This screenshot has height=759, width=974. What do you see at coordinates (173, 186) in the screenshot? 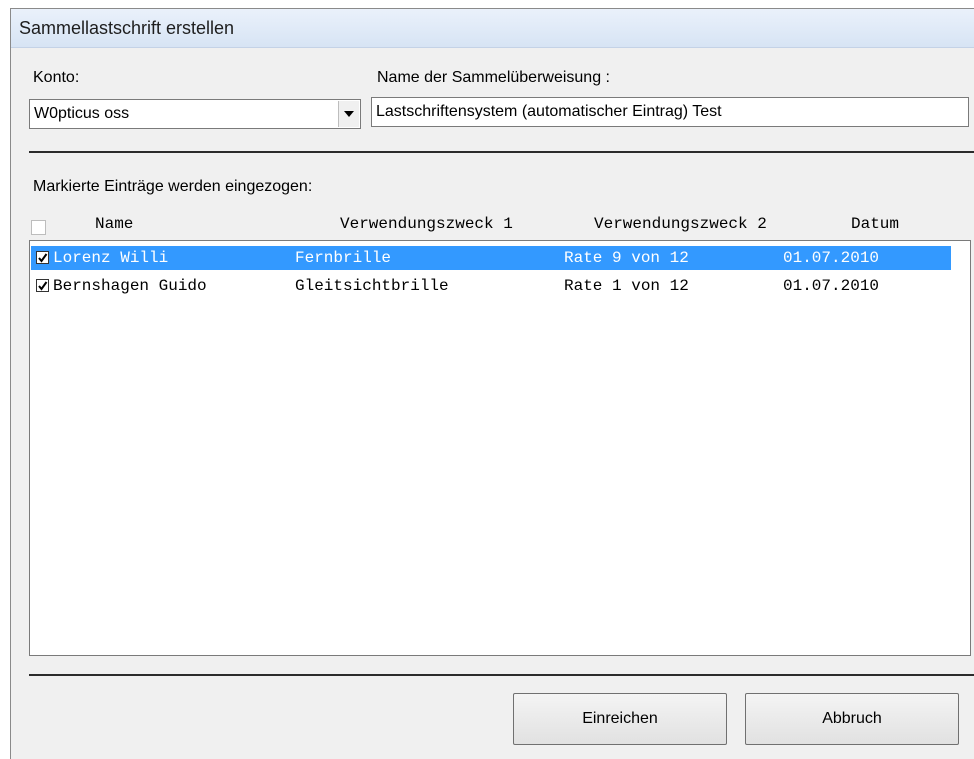
I see `list-caption: Markierte Einträge werden eingezogen:` at bounding box center [173, 186].